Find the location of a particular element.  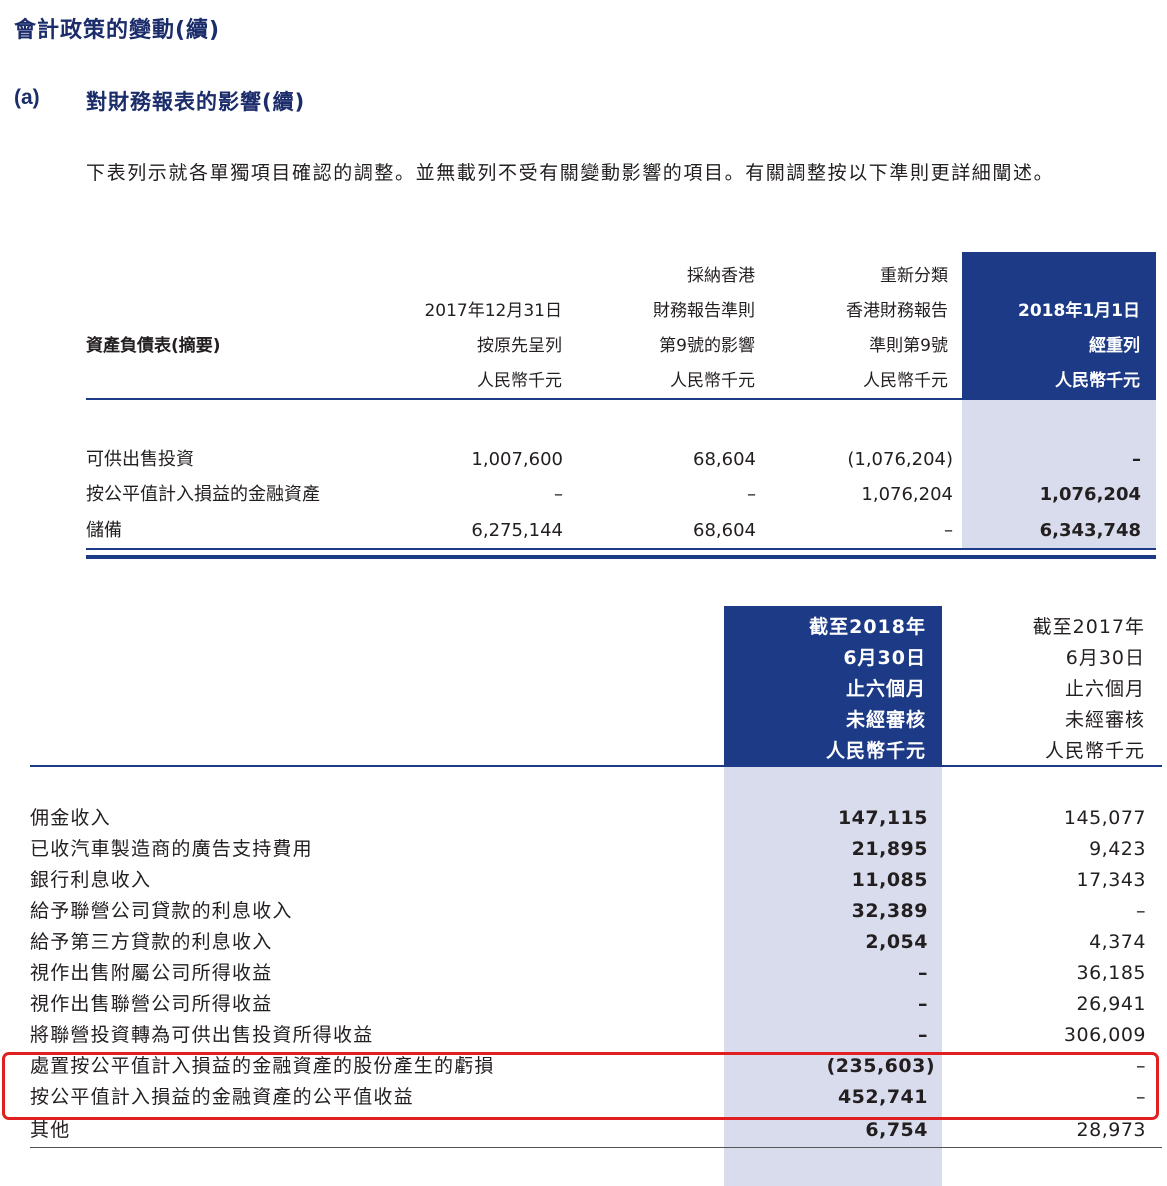

table1-col2-header: 採納香港 財務報告準則 第9號的影響 人民幣千元 is located at coordinates (704, 328).